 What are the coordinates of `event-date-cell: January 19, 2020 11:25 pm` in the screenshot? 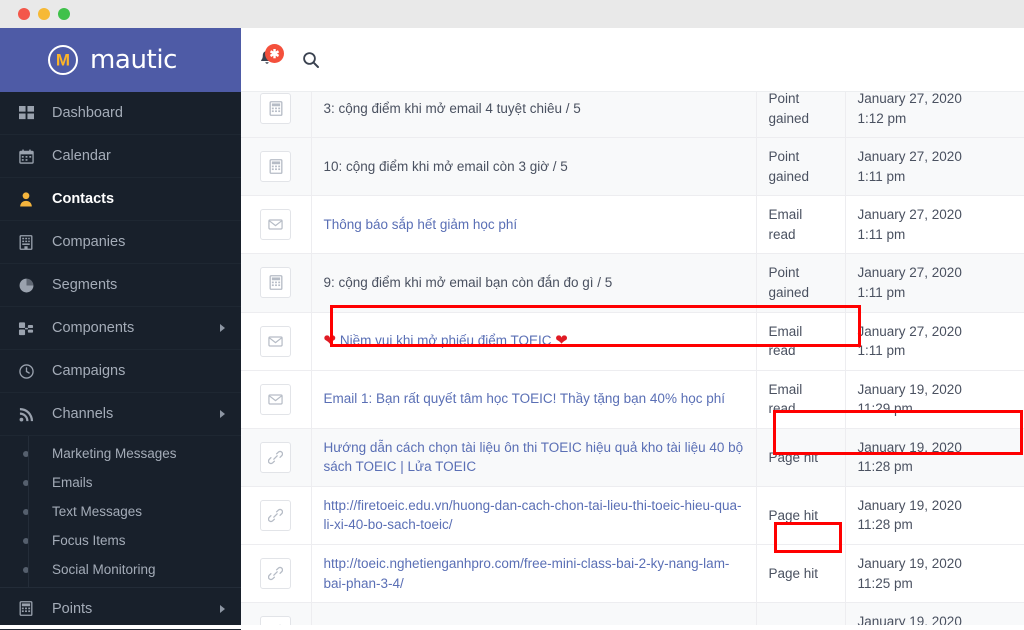 It's located at (934, 574).